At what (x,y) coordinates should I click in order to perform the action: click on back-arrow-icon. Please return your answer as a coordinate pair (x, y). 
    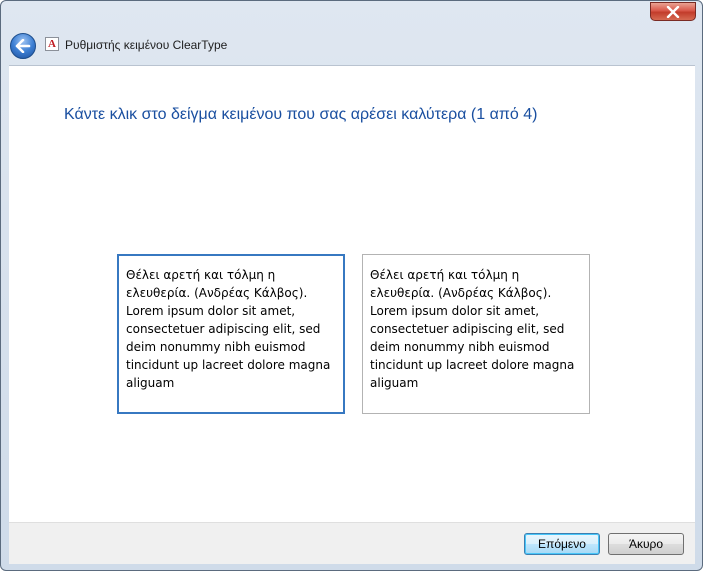
    Looking at the image, I should click on (23, 46).